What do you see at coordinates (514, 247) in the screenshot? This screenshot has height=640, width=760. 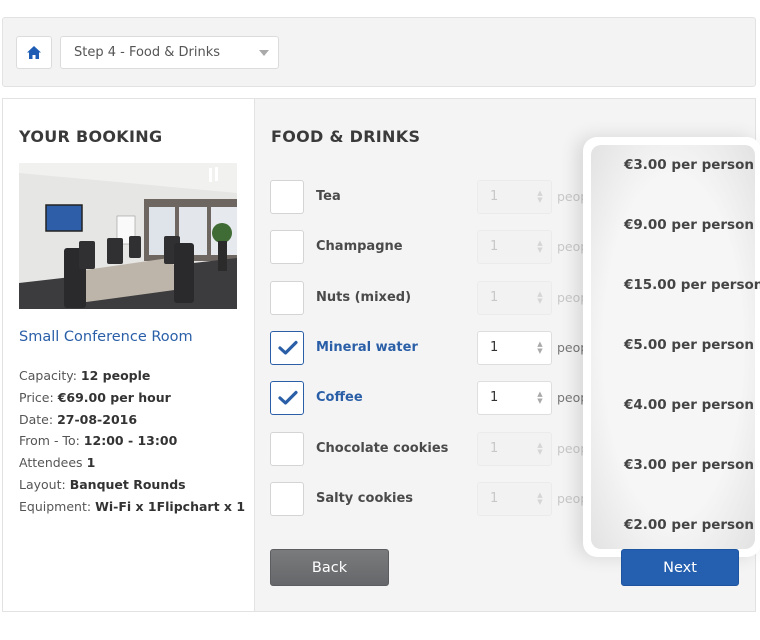 I see `quantity-input-champagne: 1 ▲ ▼` at bounding box center [514, 247].